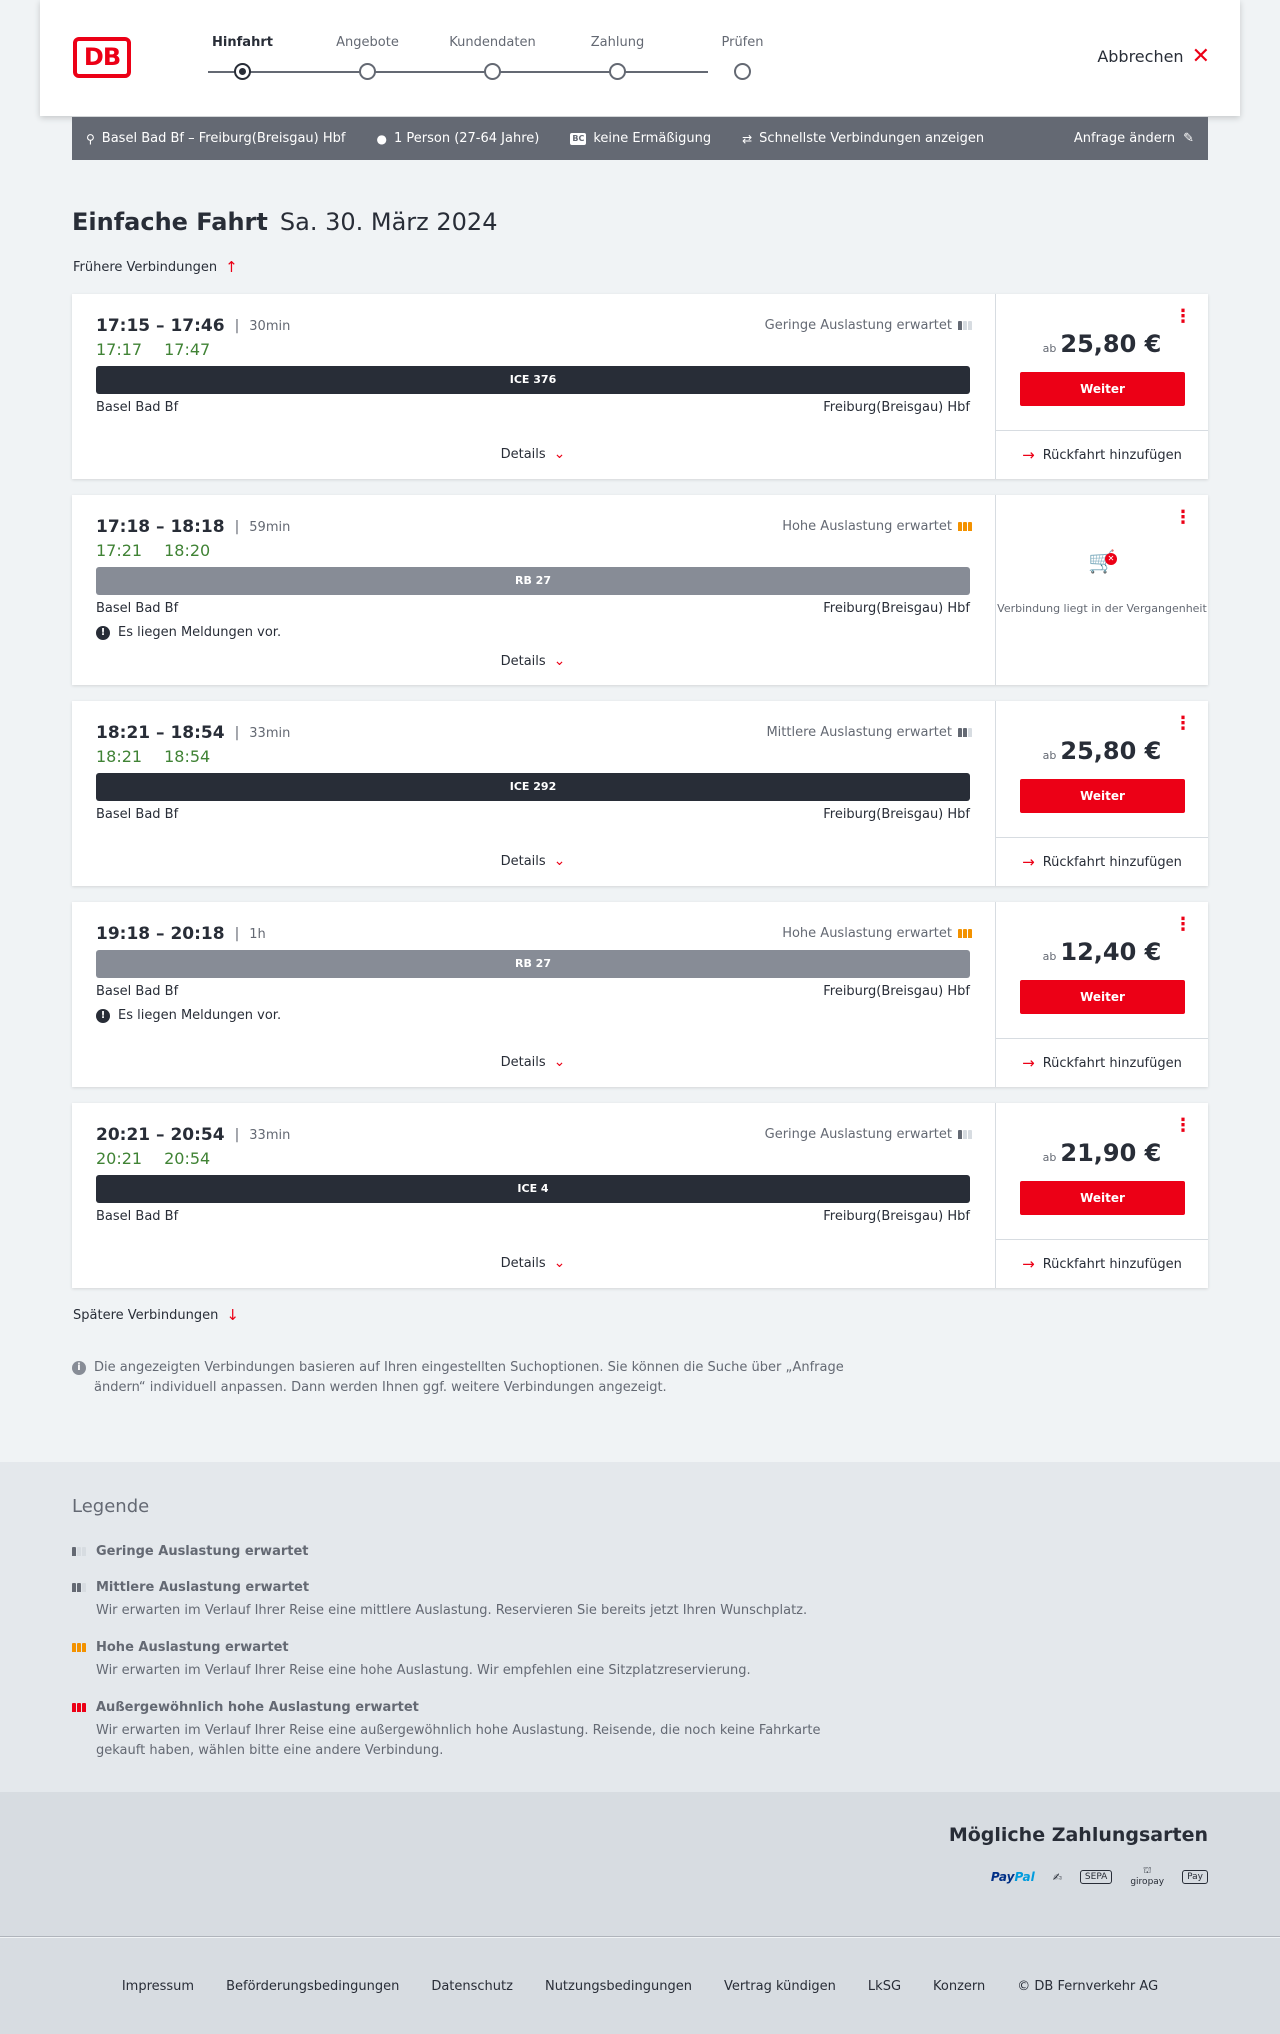 The image size is (1280, 2034). What do you see at coordinates (523, 454) in the screenshot?
I see `details-label: Details` at bounding box center [523, 454].